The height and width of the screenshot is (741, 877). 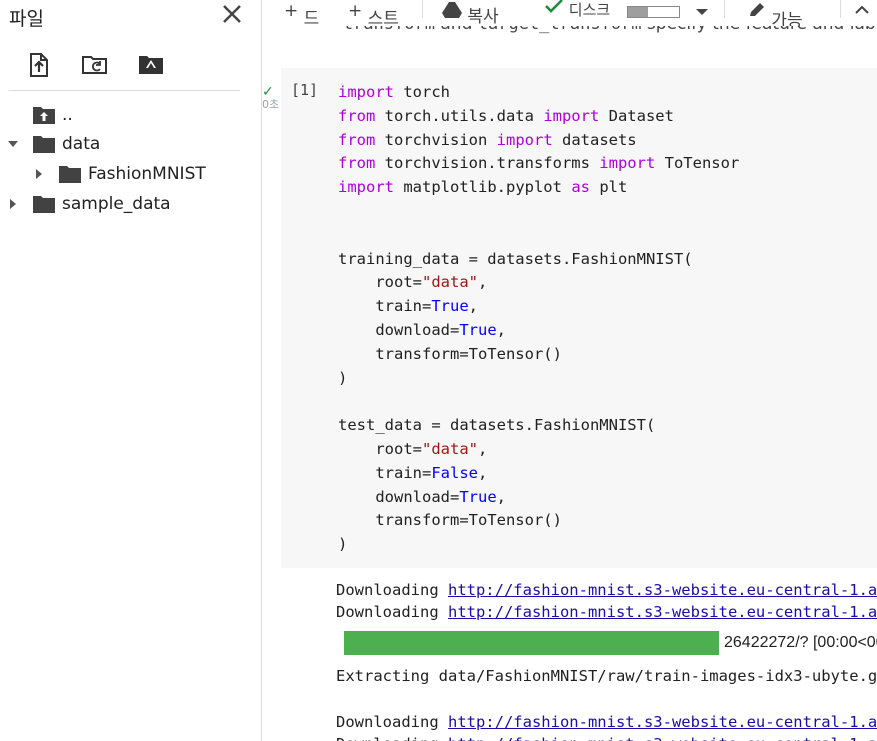 I want to click on code-token: test_data = datasets.FashionMNIST(, so click(x=497, y=425).